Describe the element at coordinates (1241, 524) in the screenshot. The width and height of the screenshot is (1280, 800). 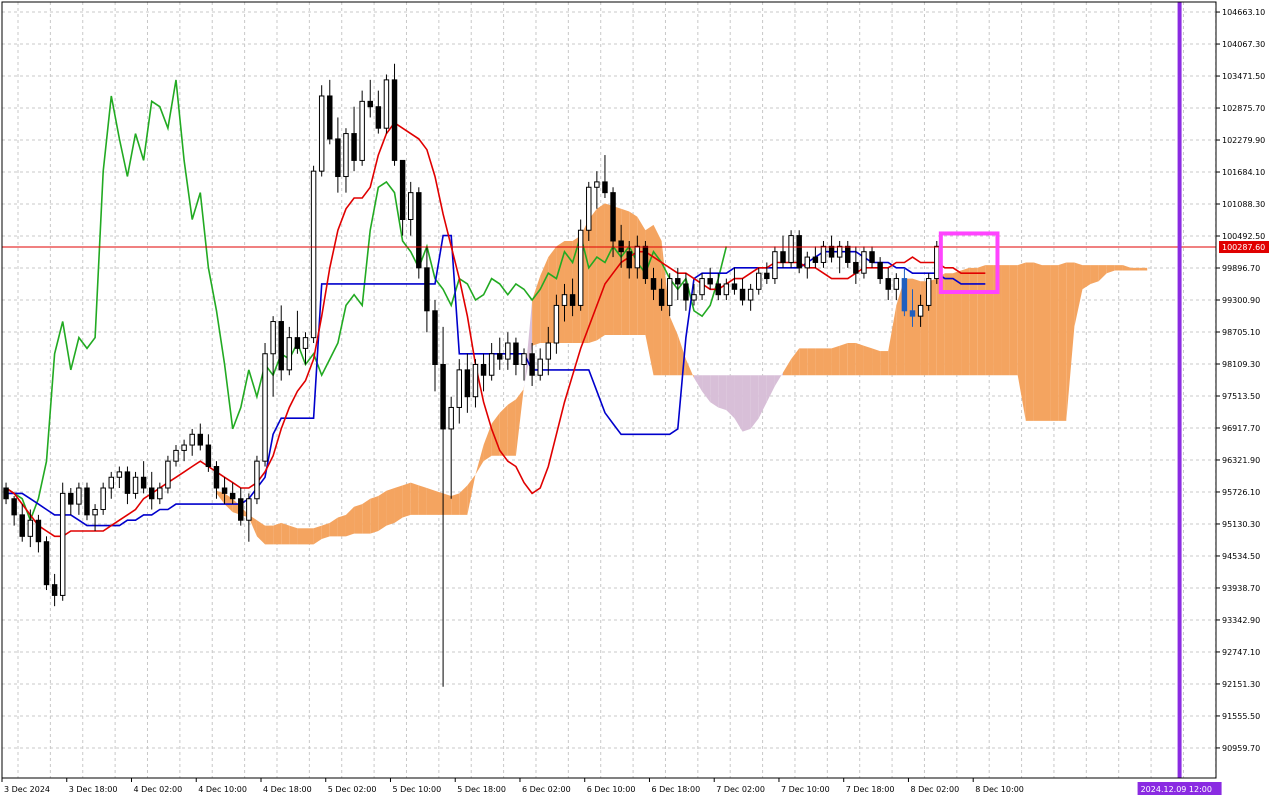
I see `y-tick-label: 95130.30` at that location.